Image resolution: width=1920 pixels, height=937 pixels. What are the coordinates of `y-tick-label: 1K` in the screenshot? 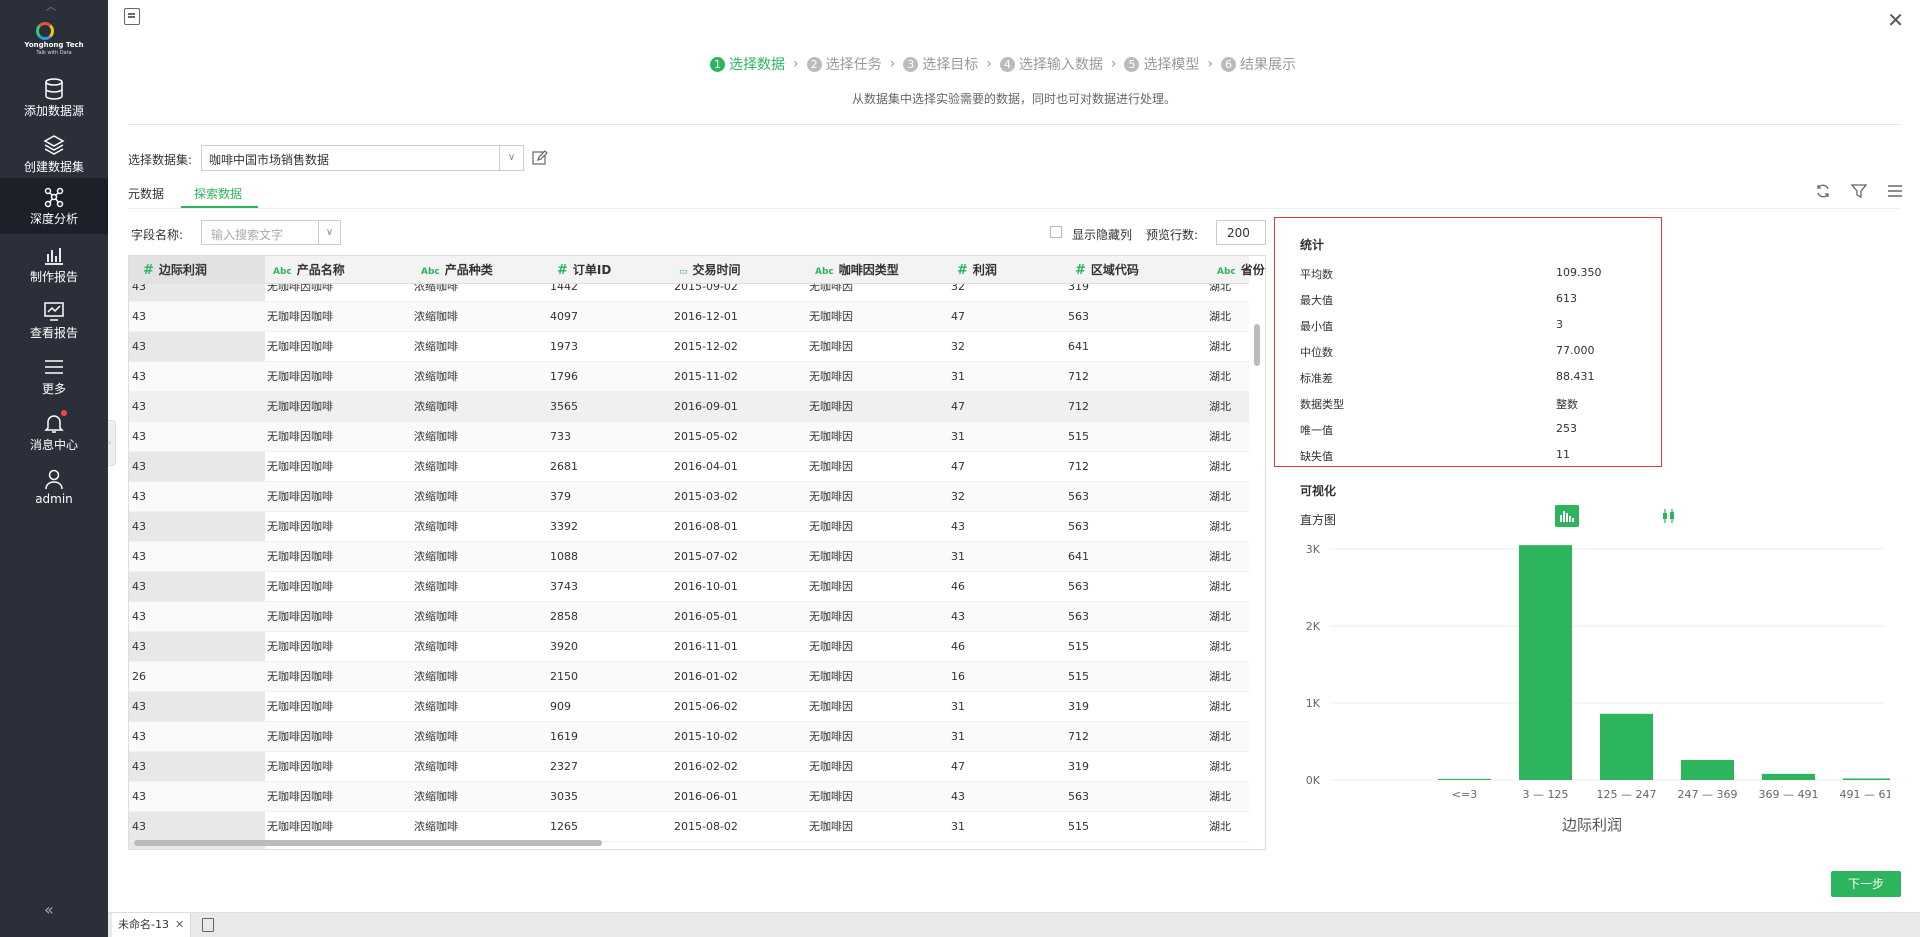 It's located at (1313, 703).